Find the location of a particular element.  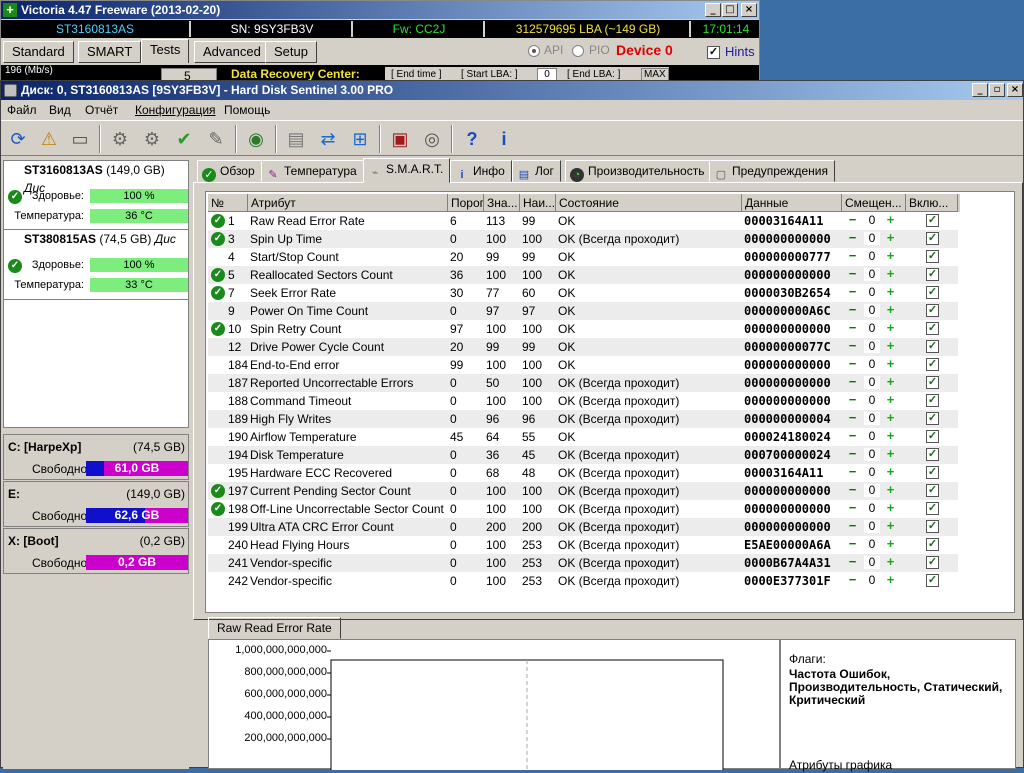

partition-c: C: [HarpeXp] (74,5 GB) Свободно 61,0 GB is located at coordinates (96, 457).